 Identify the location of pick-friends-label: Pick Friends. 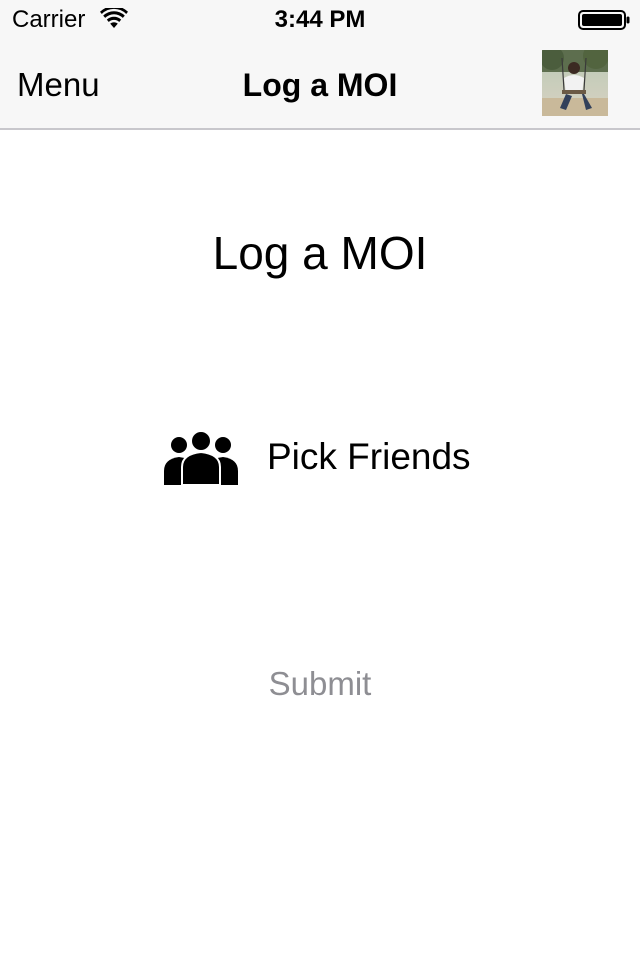
(369, 456).